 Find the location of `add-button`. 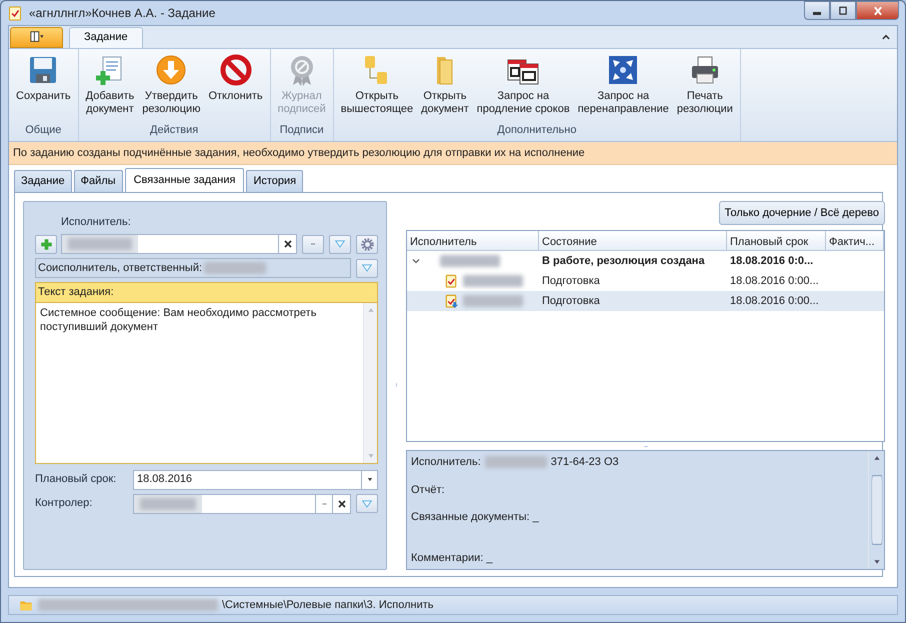

add-button is located at coordinates (46, 244).